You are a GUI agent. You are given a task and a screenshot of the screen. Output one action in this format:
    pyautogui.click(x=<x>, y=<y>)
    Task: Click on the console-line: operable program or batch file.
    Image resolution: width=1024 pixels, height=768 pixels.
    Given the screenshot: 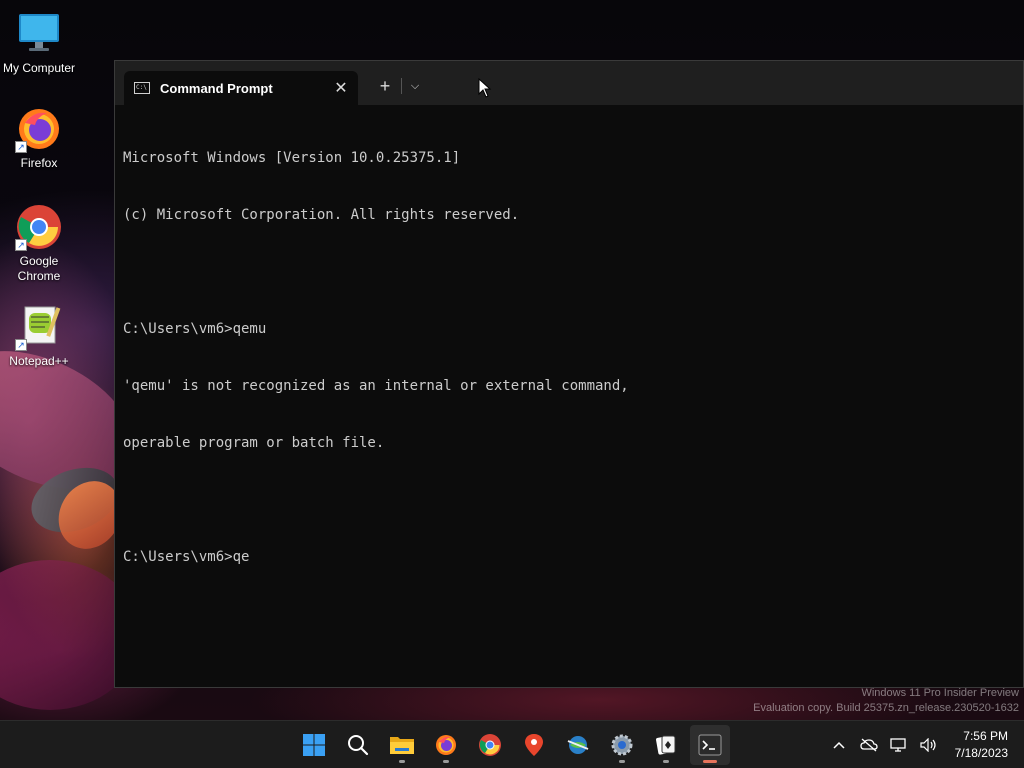 What is the action you would take?
    pyautogui.click(x=254, y=443)
    